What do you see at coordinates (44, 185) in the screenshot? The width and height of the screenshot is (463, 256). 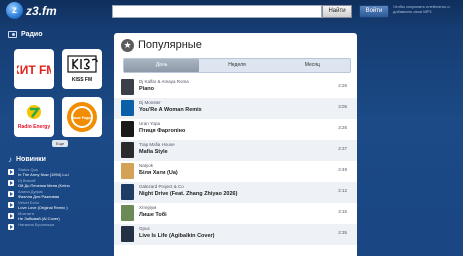 I see `news-title: Ой До Печенки Меня (Keino` at bounding box center [44, 185].